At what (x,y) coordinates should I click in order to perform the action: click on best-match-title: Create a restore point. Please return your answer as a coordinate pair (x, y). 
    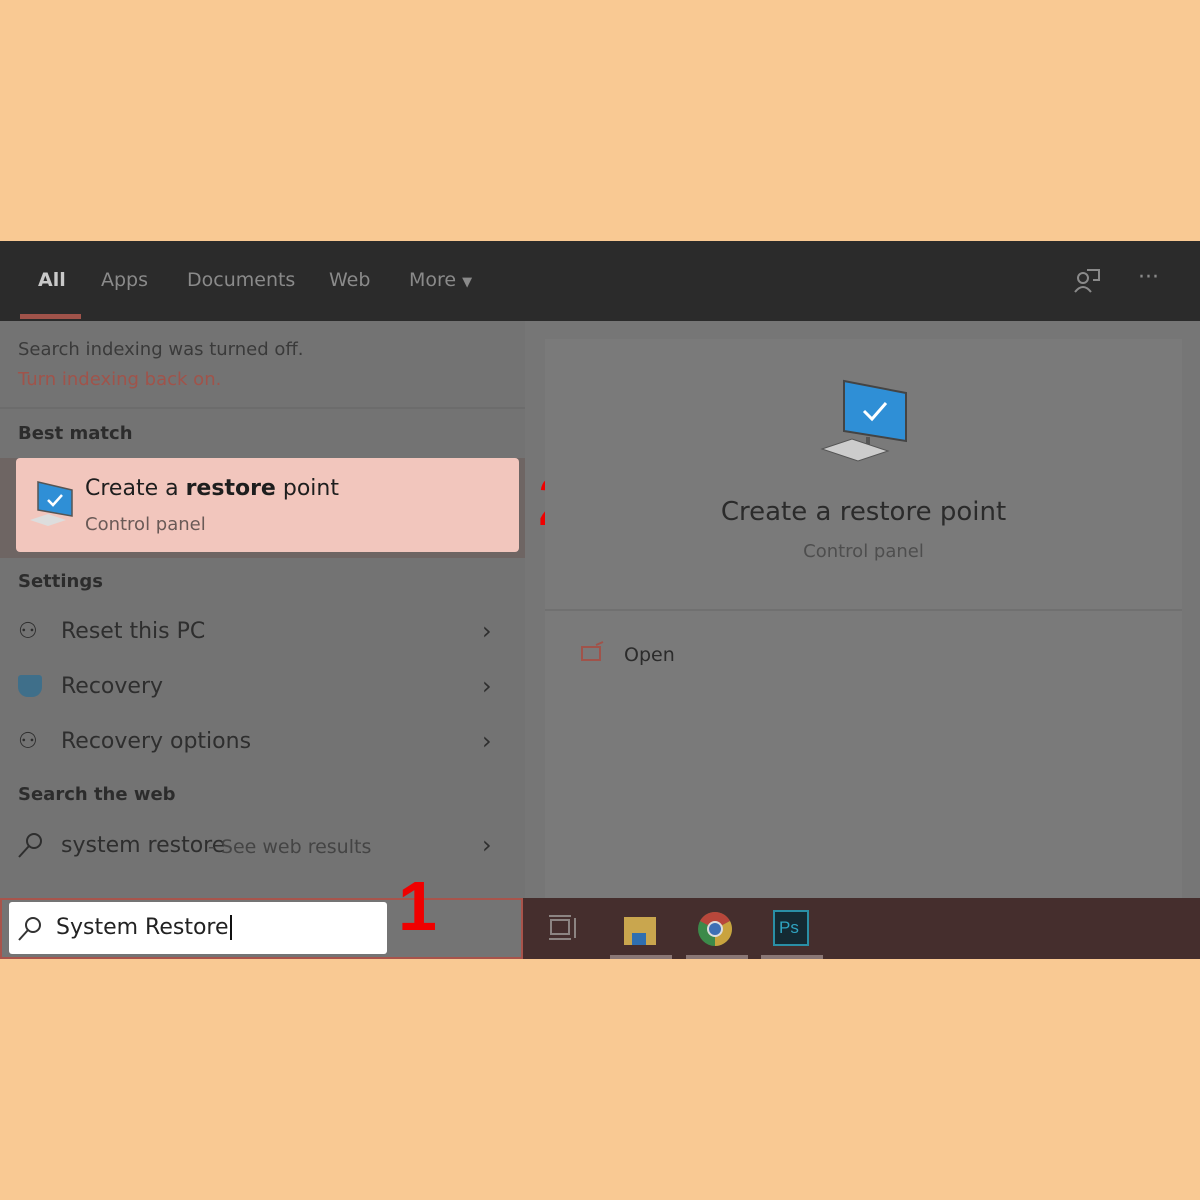
    Looking at the image, I should click on (212, 488).